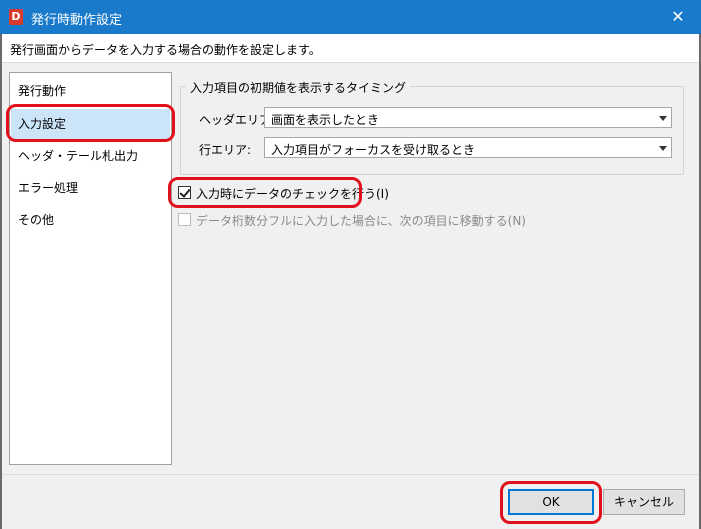 This screenshot has width=701, height=529. Describe the element at coordinates (350, 474) in the screenshot. I see `button-bar-separator` at that location.